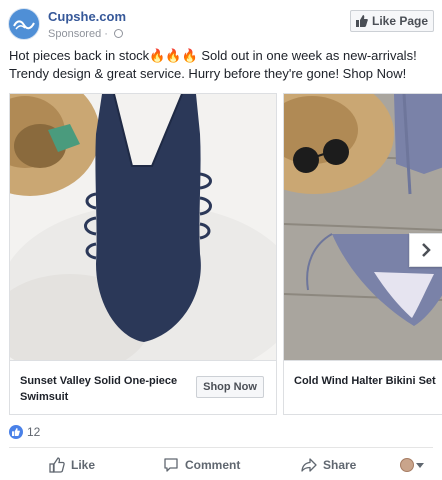 Image resolution: width=442 pixels, height=480 pixels. What do you see at coordinates (171, 465) in the screenshot?
I see `comment-icon` at bounding box center [171, 465].